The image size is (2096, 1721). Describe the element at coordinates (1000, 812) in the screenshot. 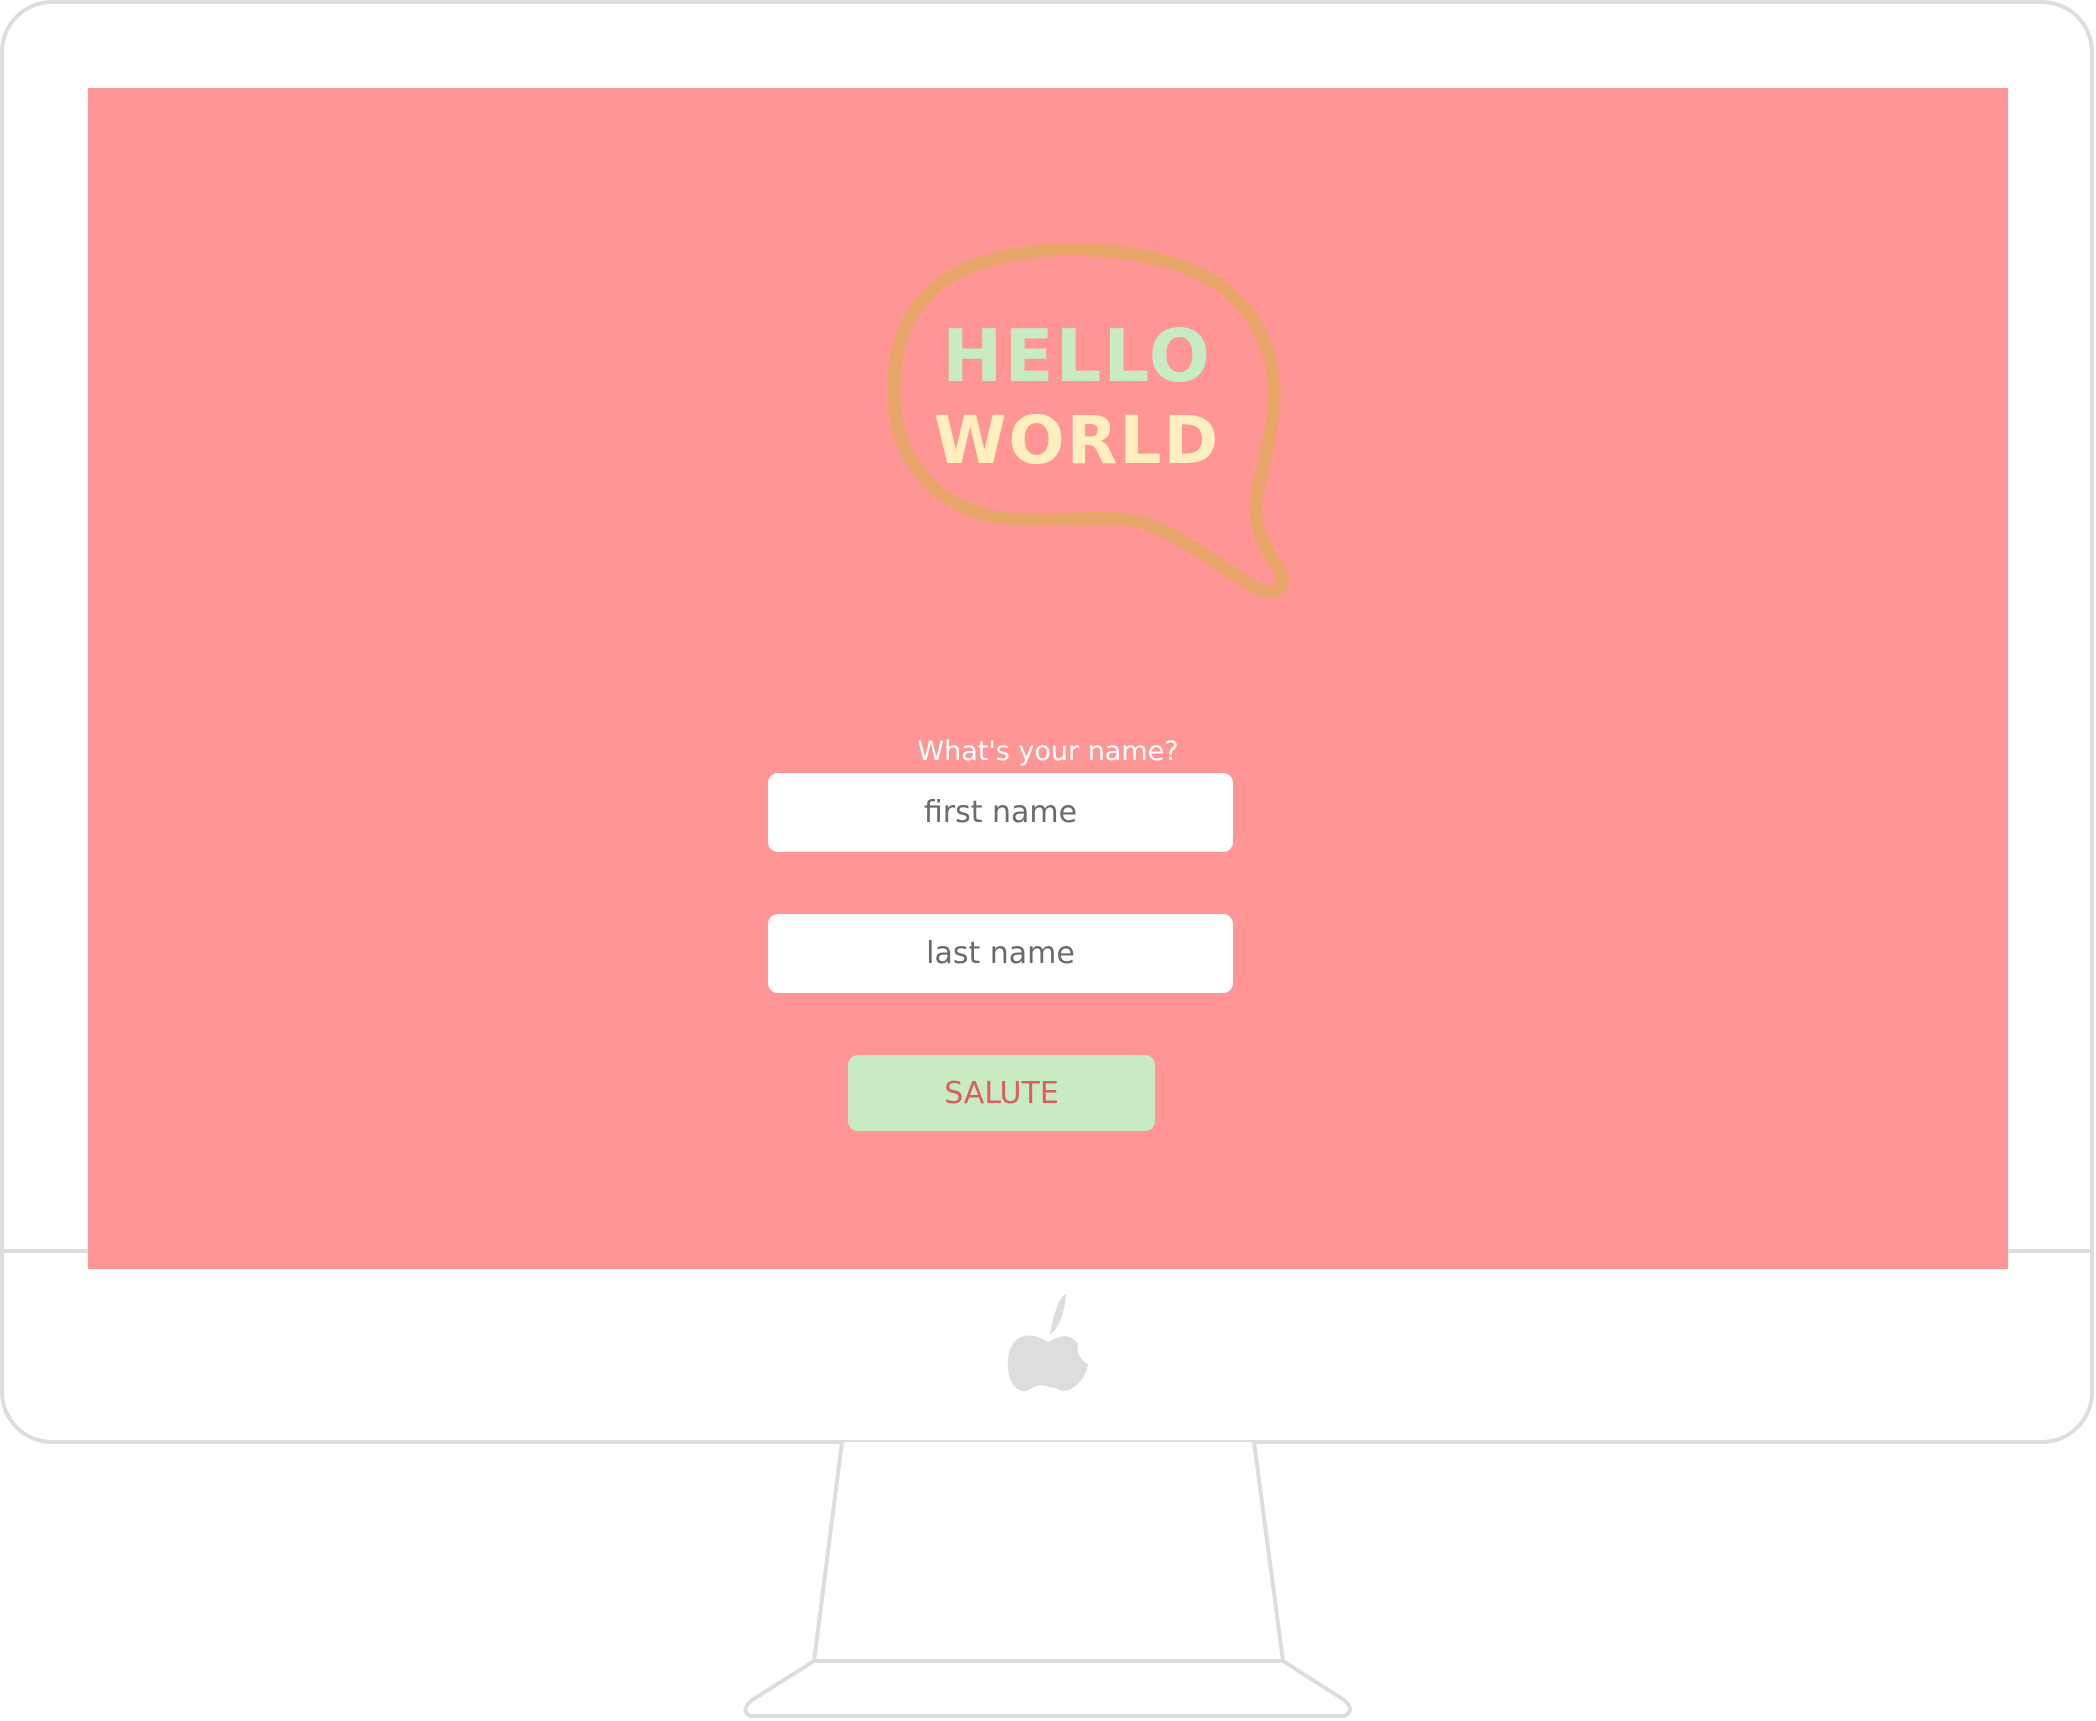

I see `first-name-input` at that location.